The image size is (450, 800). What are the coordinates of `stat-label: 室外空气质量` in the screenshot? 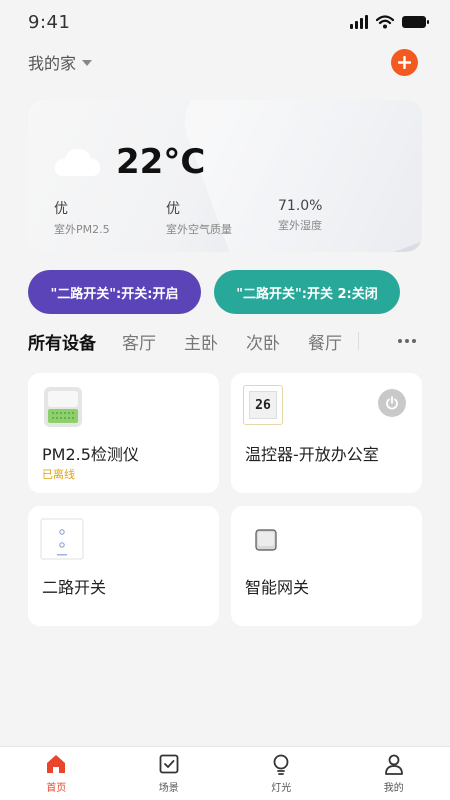 It's located at (199, 229).